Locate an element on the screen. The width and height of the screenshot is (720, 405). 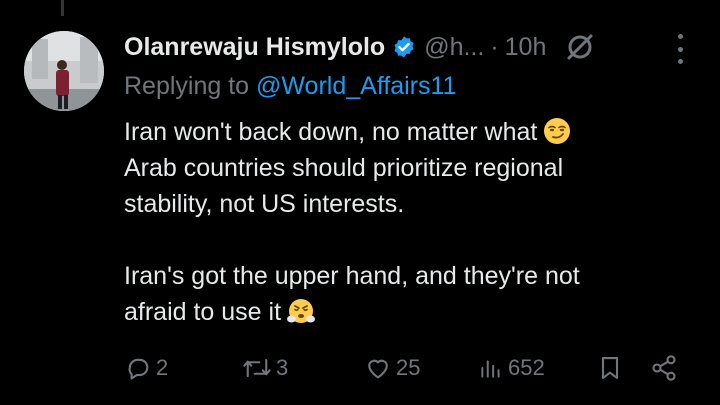
grok-icon is located at coordinates (580, 47).